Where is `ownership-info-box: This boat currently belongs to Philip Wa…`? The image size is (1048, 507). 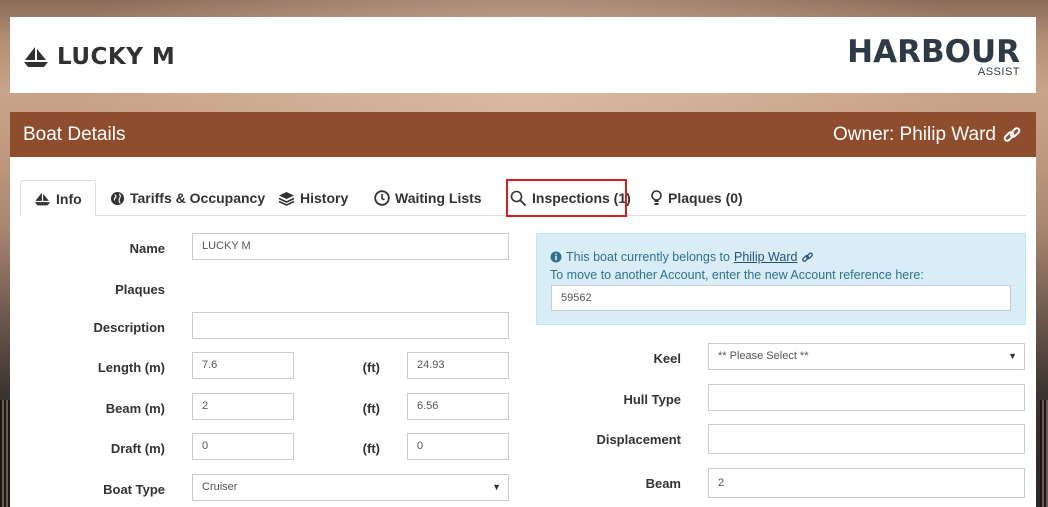 ownership-info-box: This boat currently belongs to Philip Wa… is located at coordinates (781, 279).